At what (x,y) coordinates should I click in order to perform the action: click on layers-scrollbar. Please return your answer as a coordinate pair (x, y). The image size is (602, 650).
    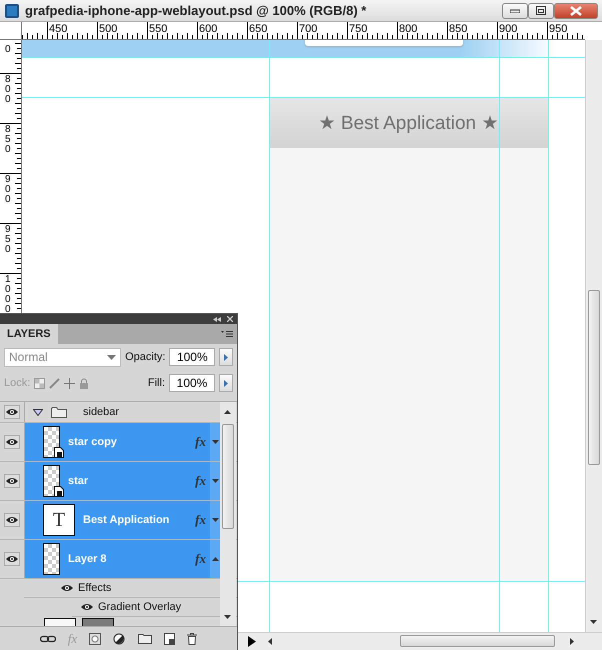
    Looking at the image, I should click on (228, 514).